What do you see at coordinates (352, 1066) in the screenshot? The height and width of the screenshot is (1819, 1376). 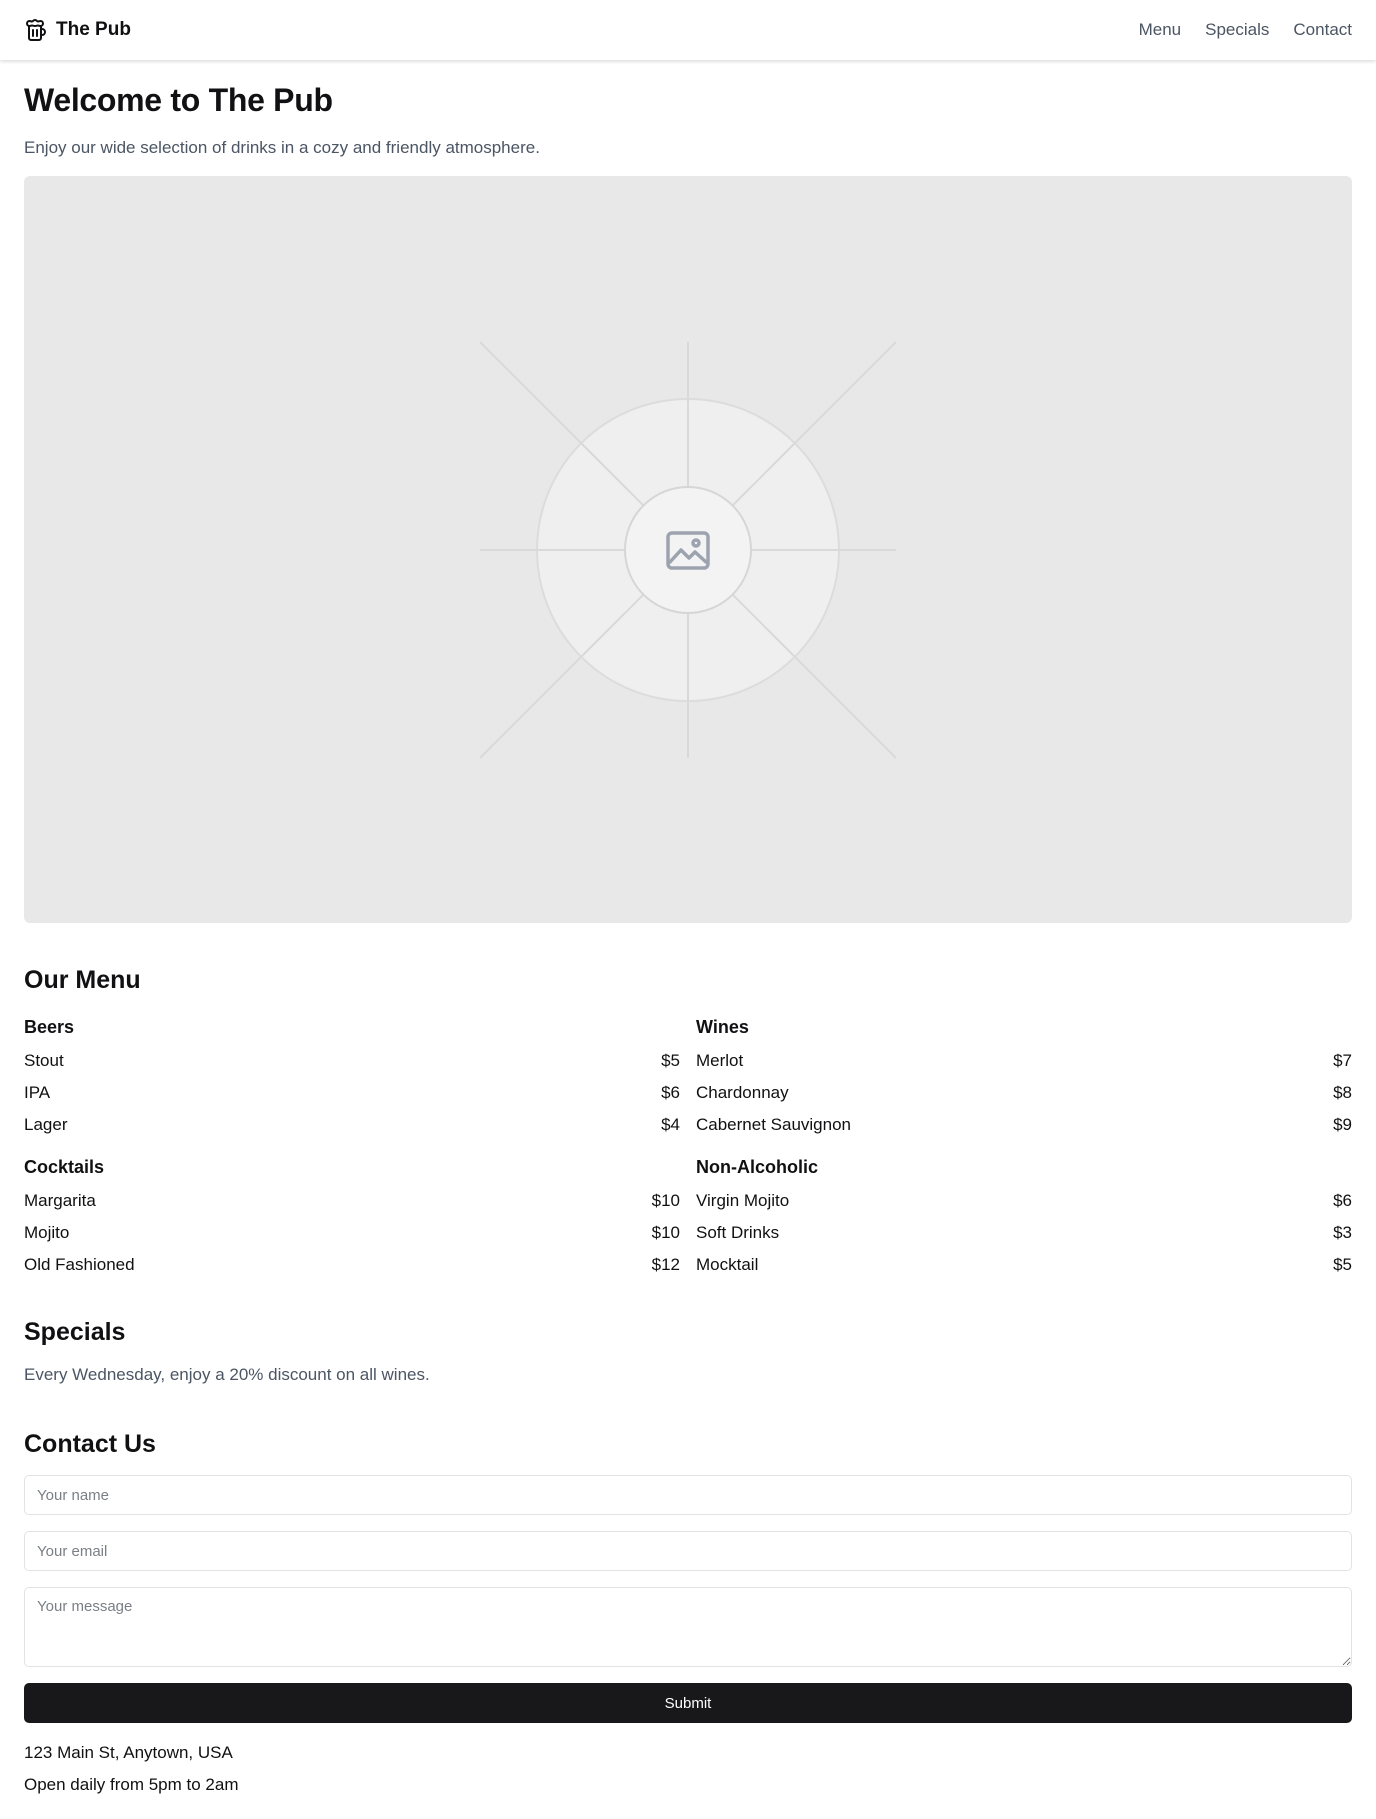 I see `menu-item: Stout $5` at bounding box center [352, 1066].